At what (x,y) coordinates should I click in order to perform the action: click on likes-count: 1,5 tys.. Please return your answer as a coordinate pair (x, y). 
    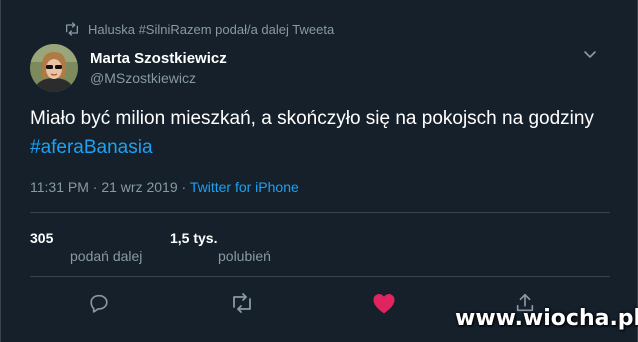
    Looking at the image, I should click on (193, 238).